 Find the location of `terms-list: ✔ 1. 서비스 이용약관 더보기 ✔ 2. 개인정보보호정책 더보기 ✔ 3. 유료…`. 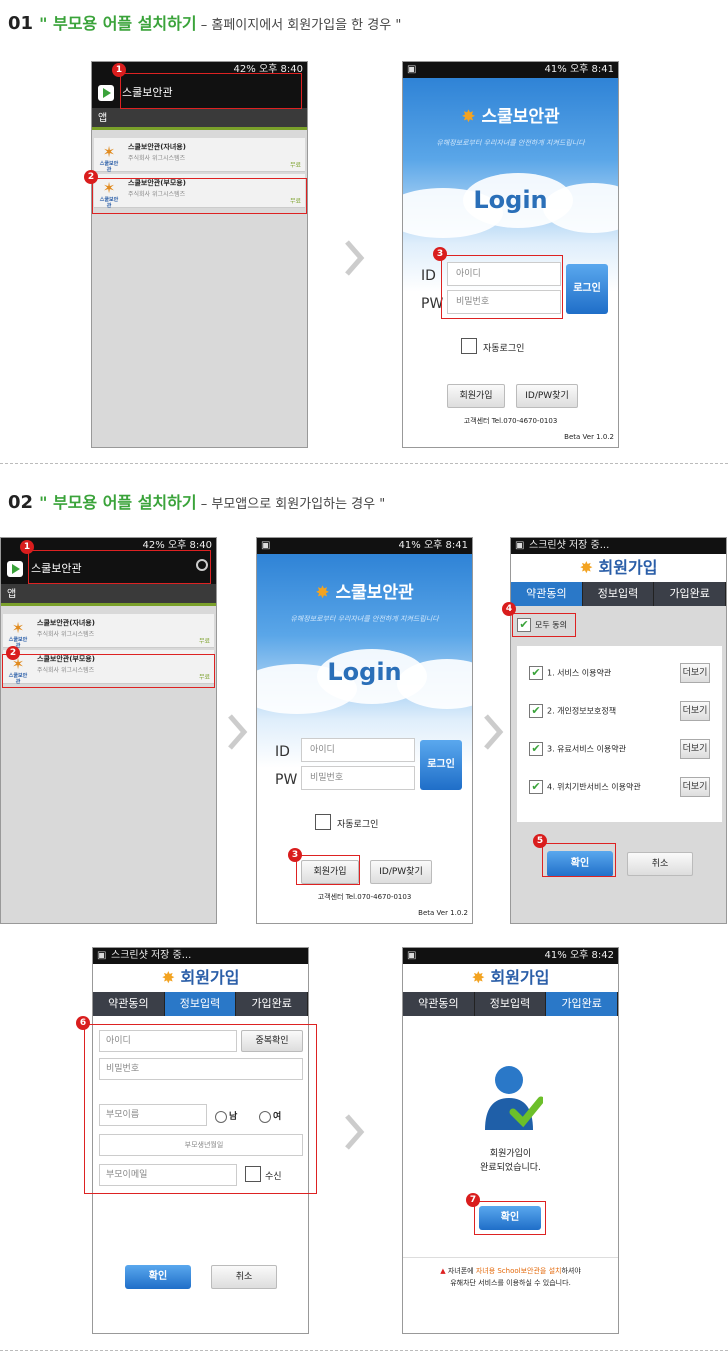

terms-list: ✔ 1. 서비스 이용약관 더보기 ✔ 2. 개인정보보호정책 더보기 ✔ 3. 유료… is located at coordinates (619, 734).